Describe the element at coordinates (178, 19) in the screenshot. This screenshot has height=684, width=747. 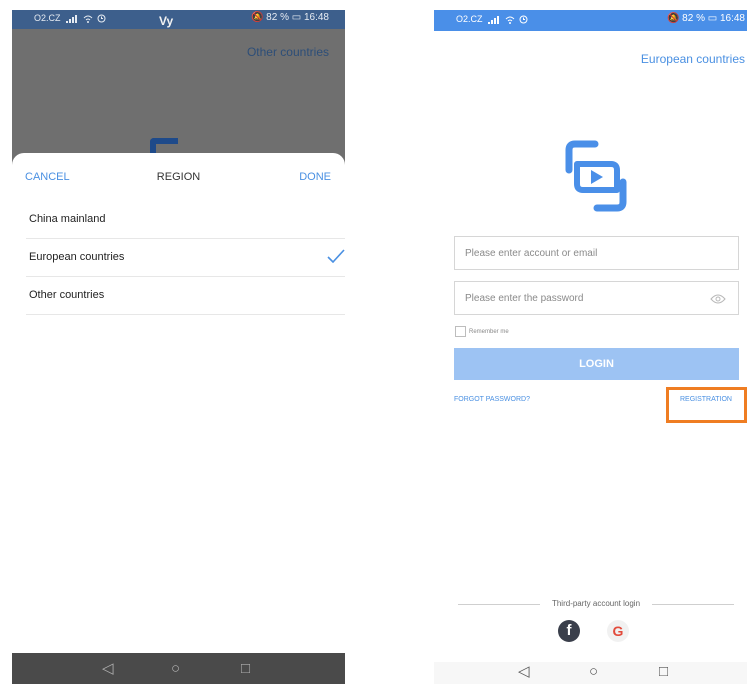
I see `status-bar: O2.CZ Vy 🔕 82 % ▭ 16:48` at that location.